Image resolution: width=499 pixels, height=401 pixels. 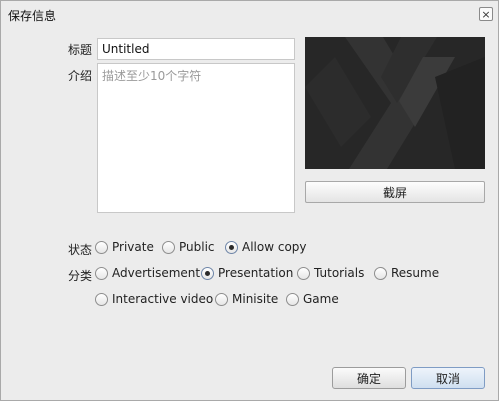 I want to click on title-bar: 保存信息 ×, so click(x=249, y=14).